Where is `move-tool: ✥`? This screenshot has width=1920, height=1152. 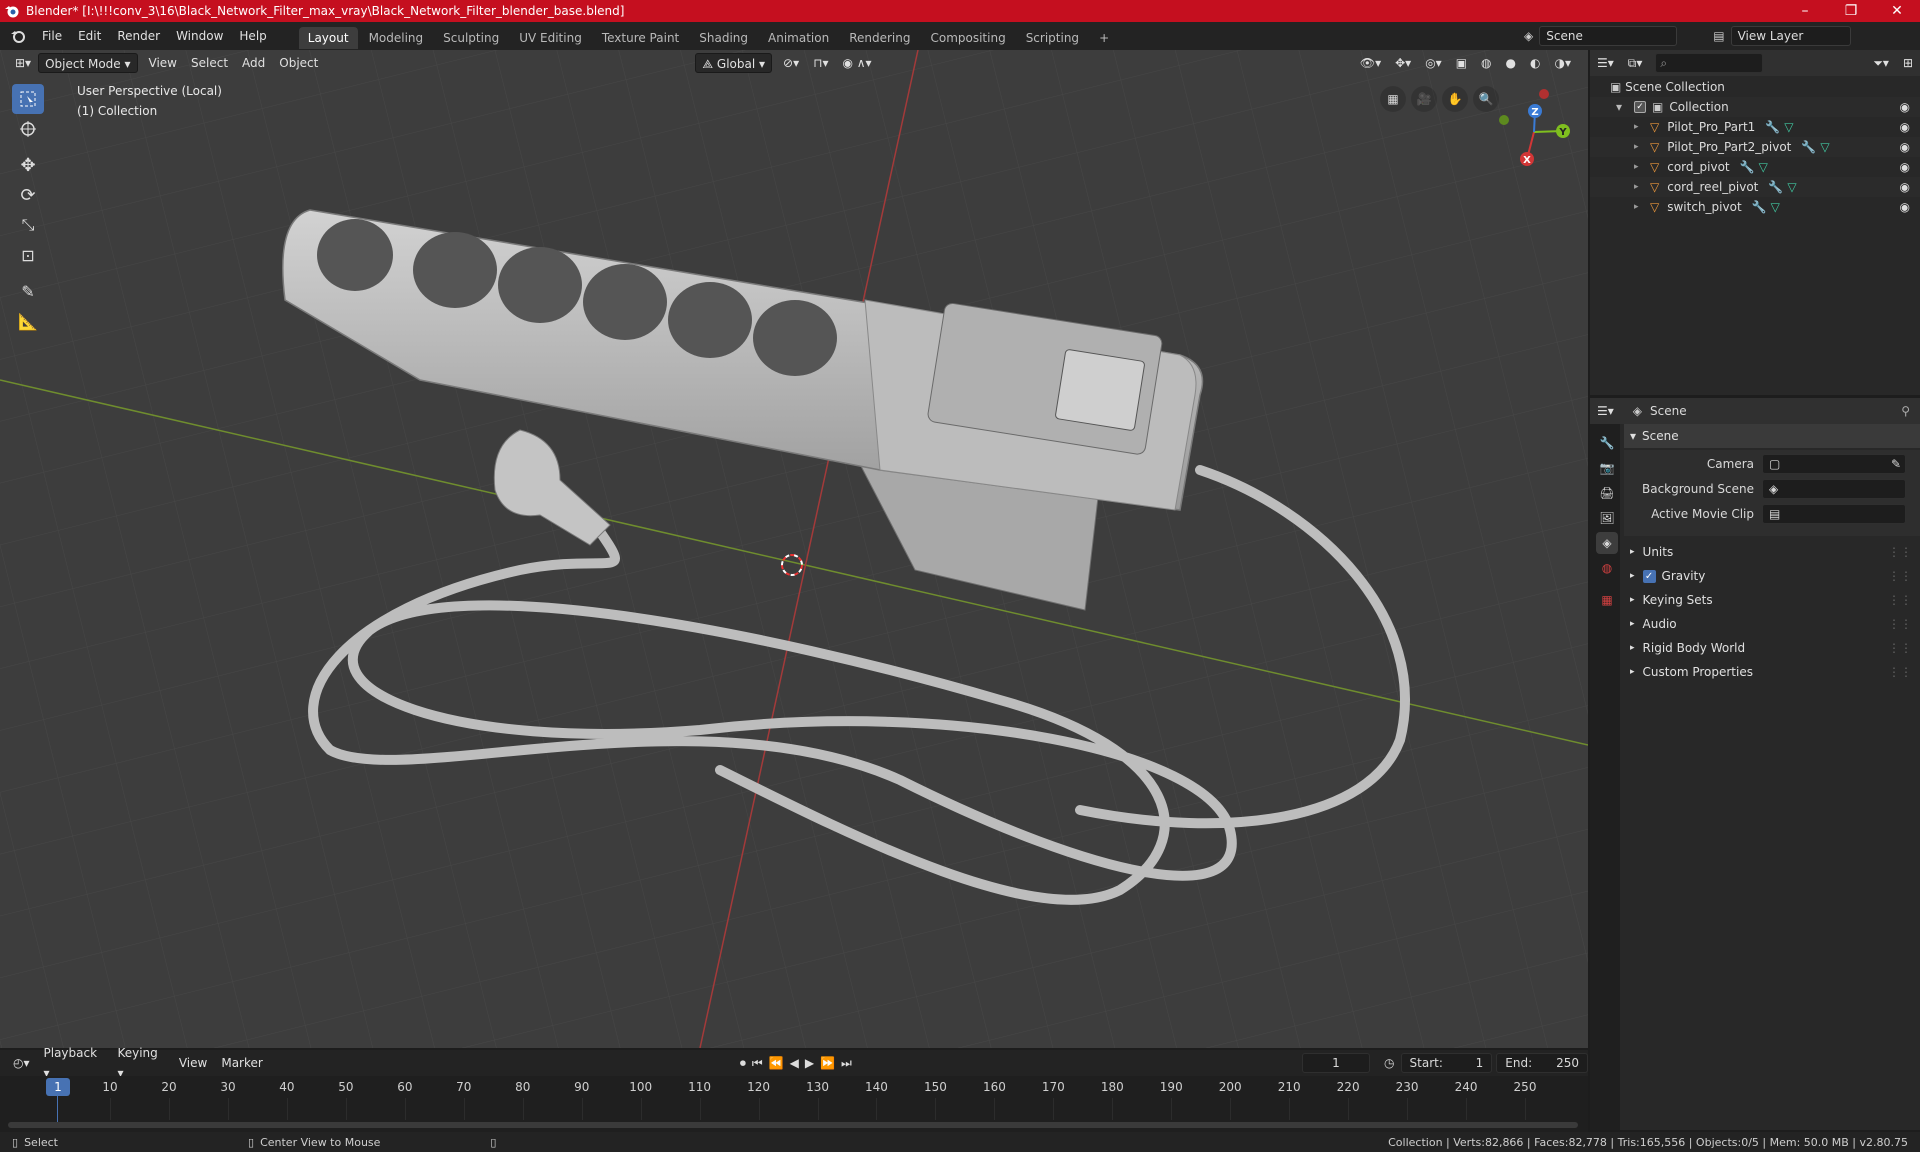 move-tool: ✥ is located at coordinates (28, 165).